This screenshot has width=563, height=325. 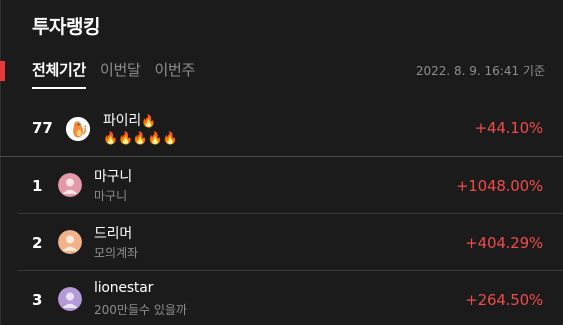 I want to click on charmander-avatar-icon, so click(x=78, y=129).